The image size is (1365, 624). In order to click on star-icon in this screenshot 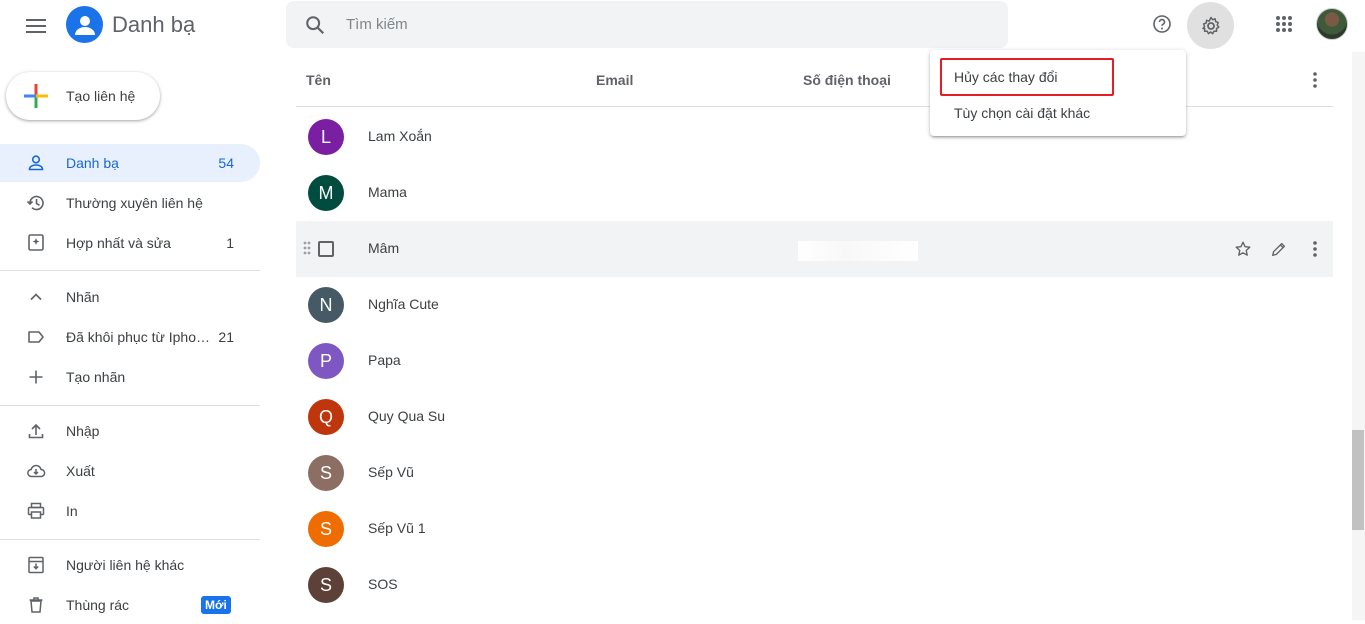, I will do `click(1243, 248)`.